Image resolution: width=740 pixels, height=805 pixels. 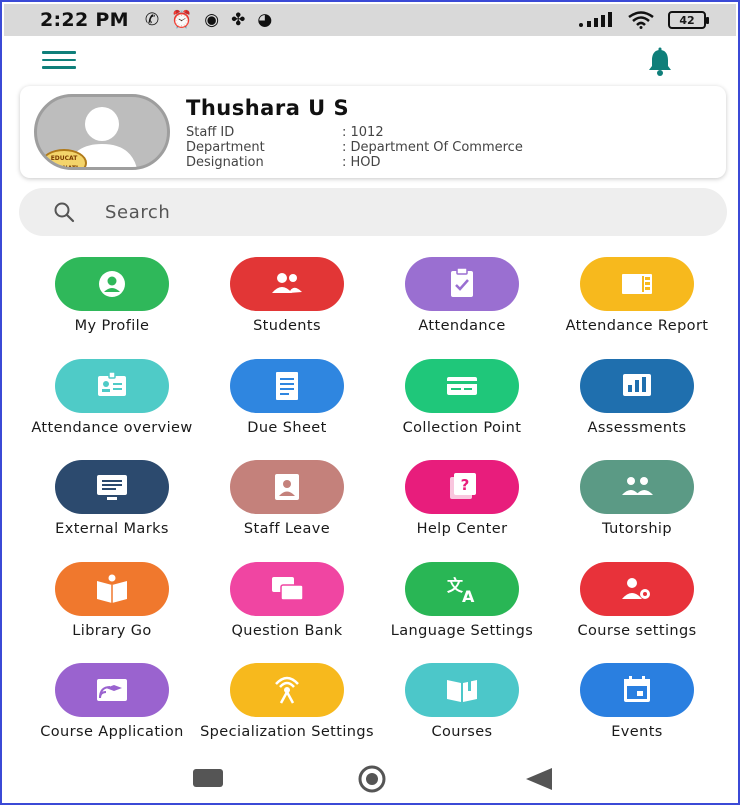 I want to click on tile-label: External Marks, so click(x=112, y=529).